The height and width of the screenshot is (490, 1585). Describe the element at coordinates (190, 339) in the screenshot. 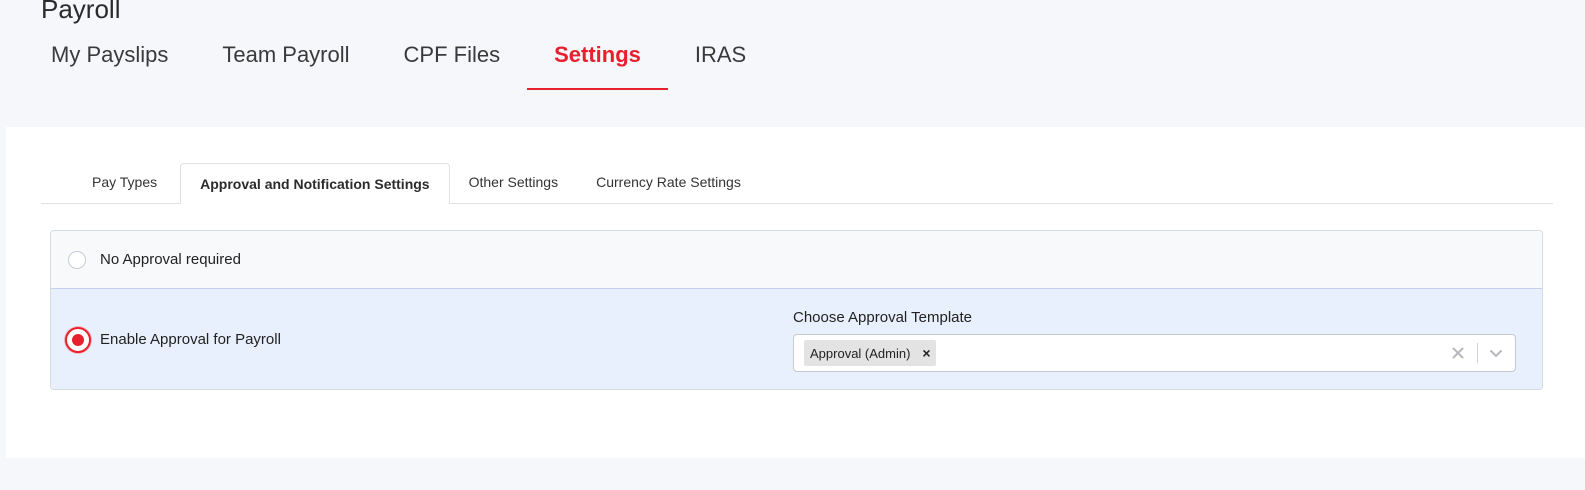

I see `enable-approval-label: Enable Approval for Payroll` at that location.